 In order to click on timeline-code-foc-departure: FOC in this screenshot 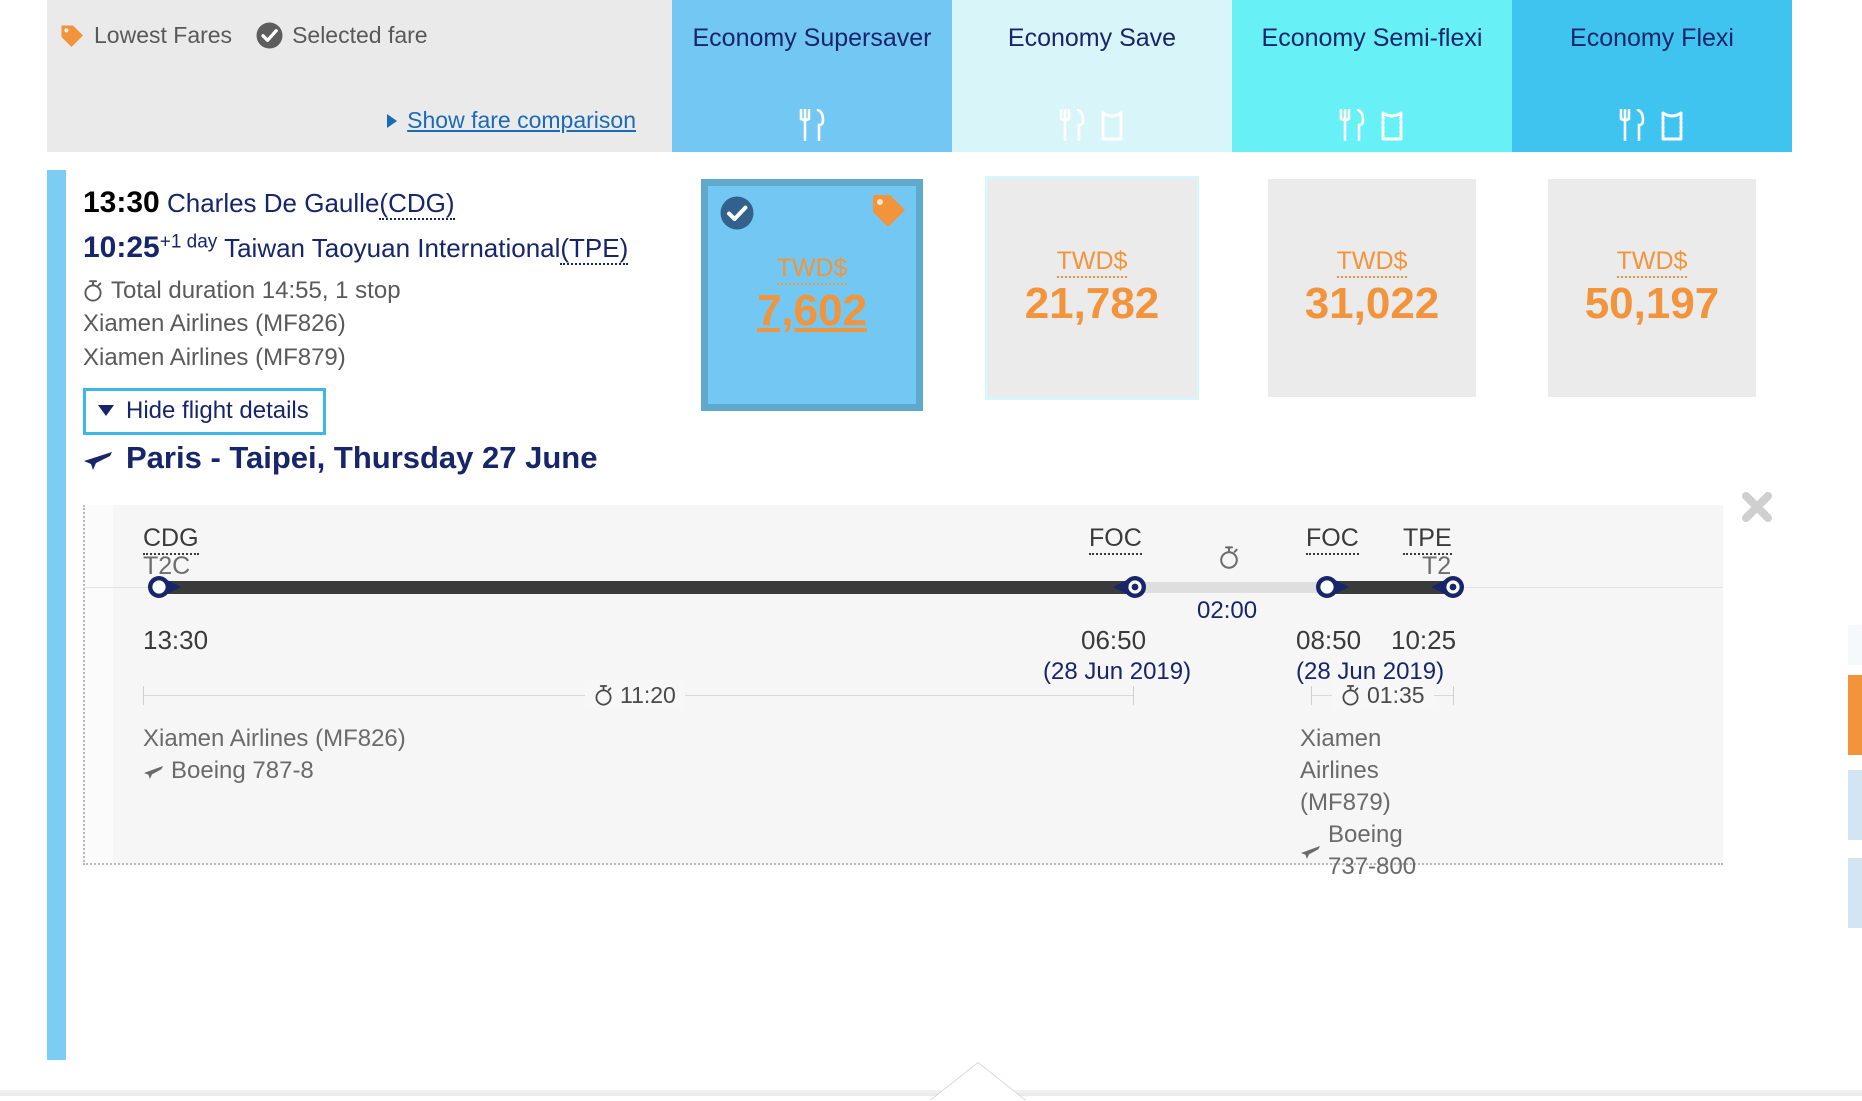, I will do `click(1332, 539)`.